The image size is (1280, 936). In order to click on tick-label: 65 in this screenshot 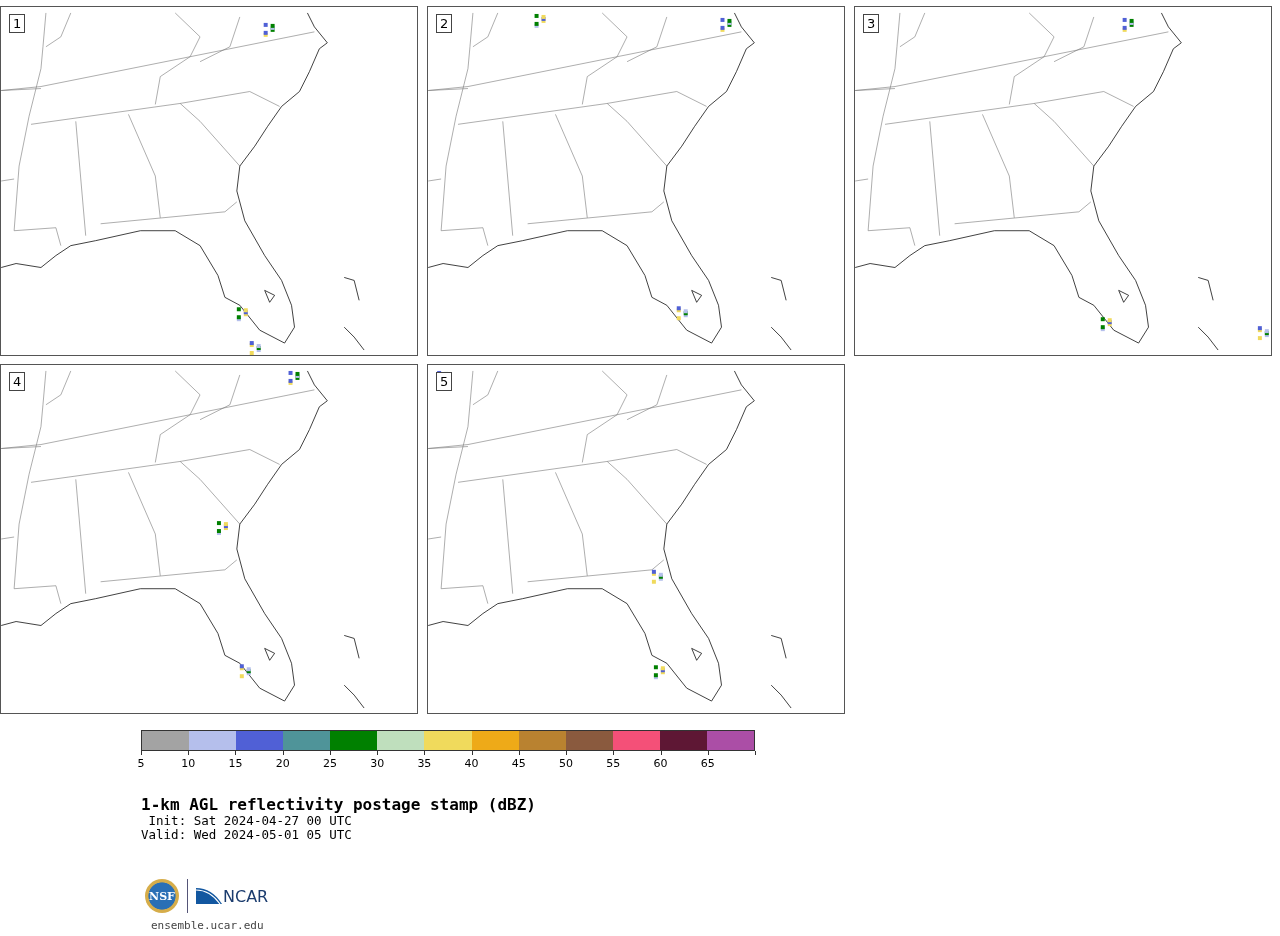, I will do `click(707, 763)`.